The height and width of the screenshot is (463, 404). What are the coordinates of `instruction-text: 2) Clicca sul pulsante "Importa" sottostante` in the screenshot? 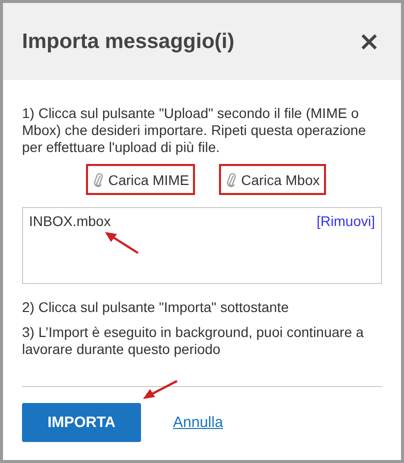 It's located at (156, 307).